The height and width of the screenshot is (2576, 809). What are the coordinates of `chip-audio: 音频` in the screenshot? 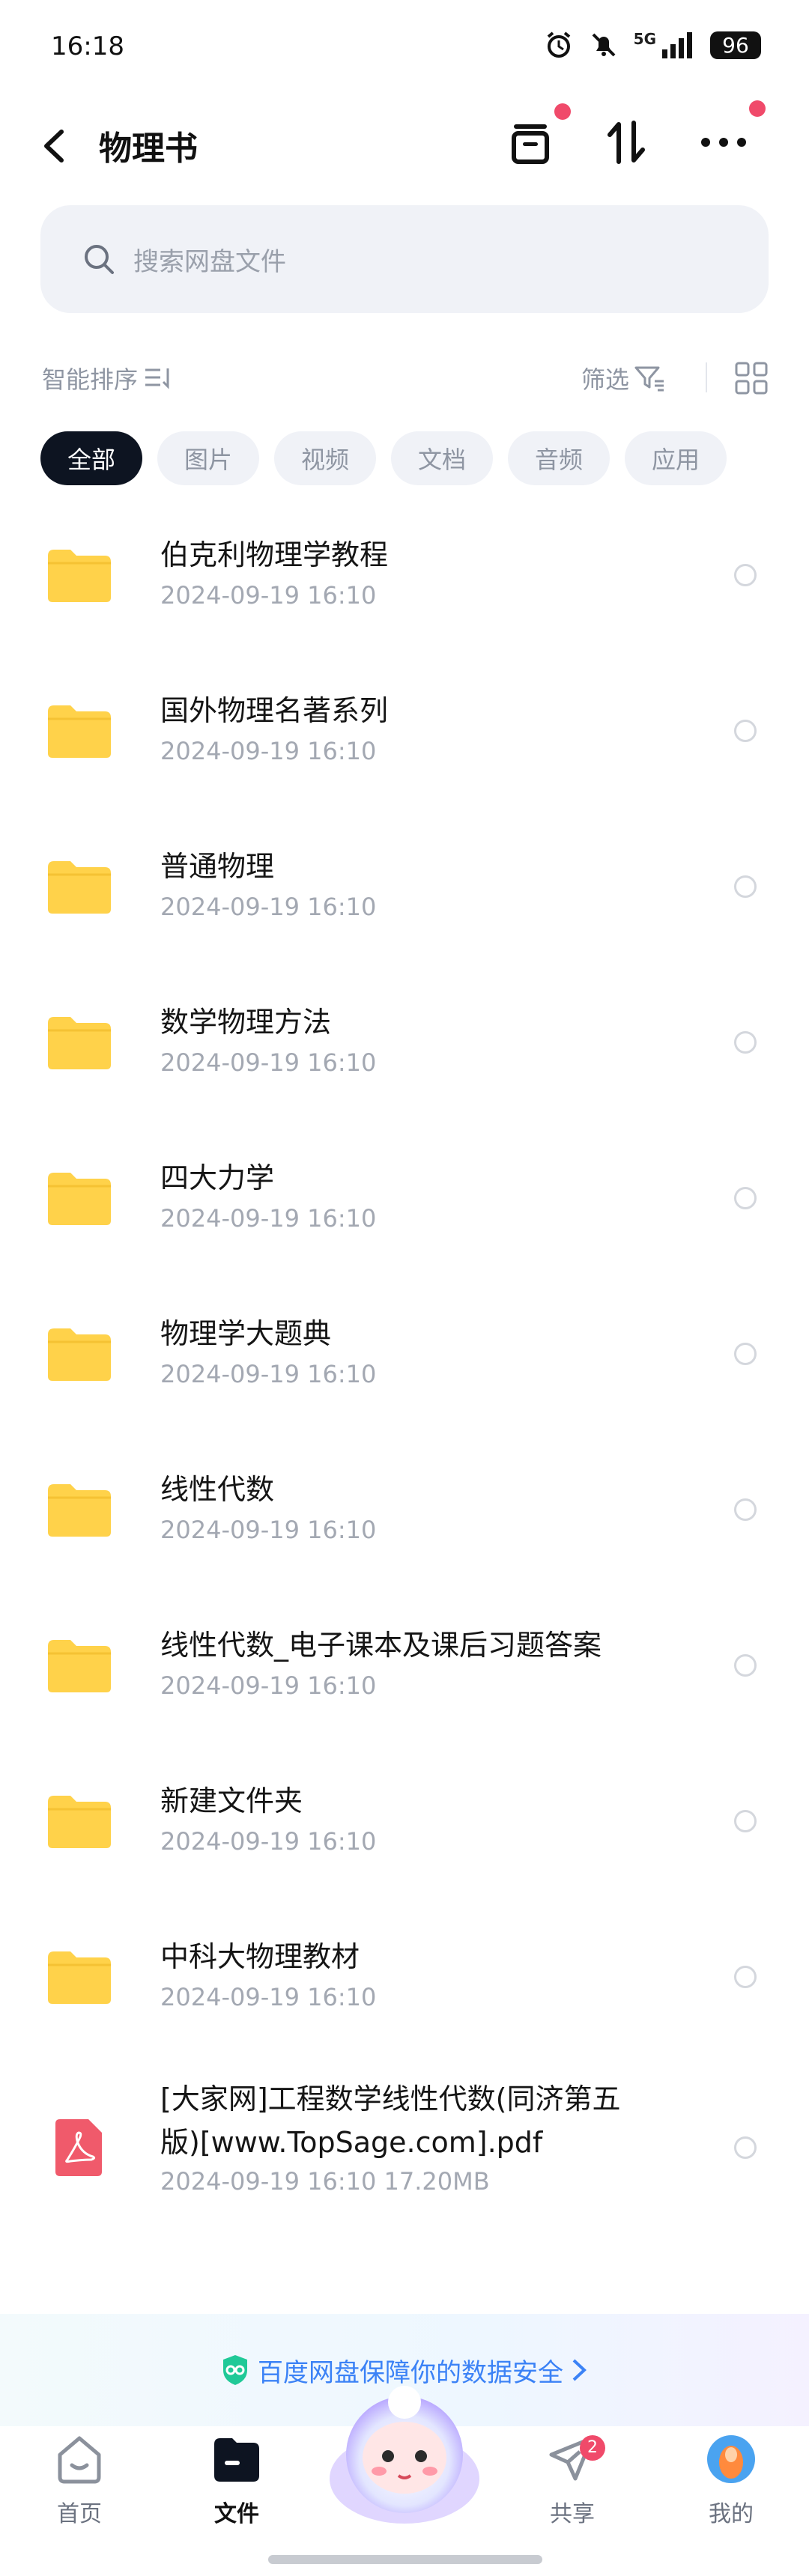 It's located at (559, 458).